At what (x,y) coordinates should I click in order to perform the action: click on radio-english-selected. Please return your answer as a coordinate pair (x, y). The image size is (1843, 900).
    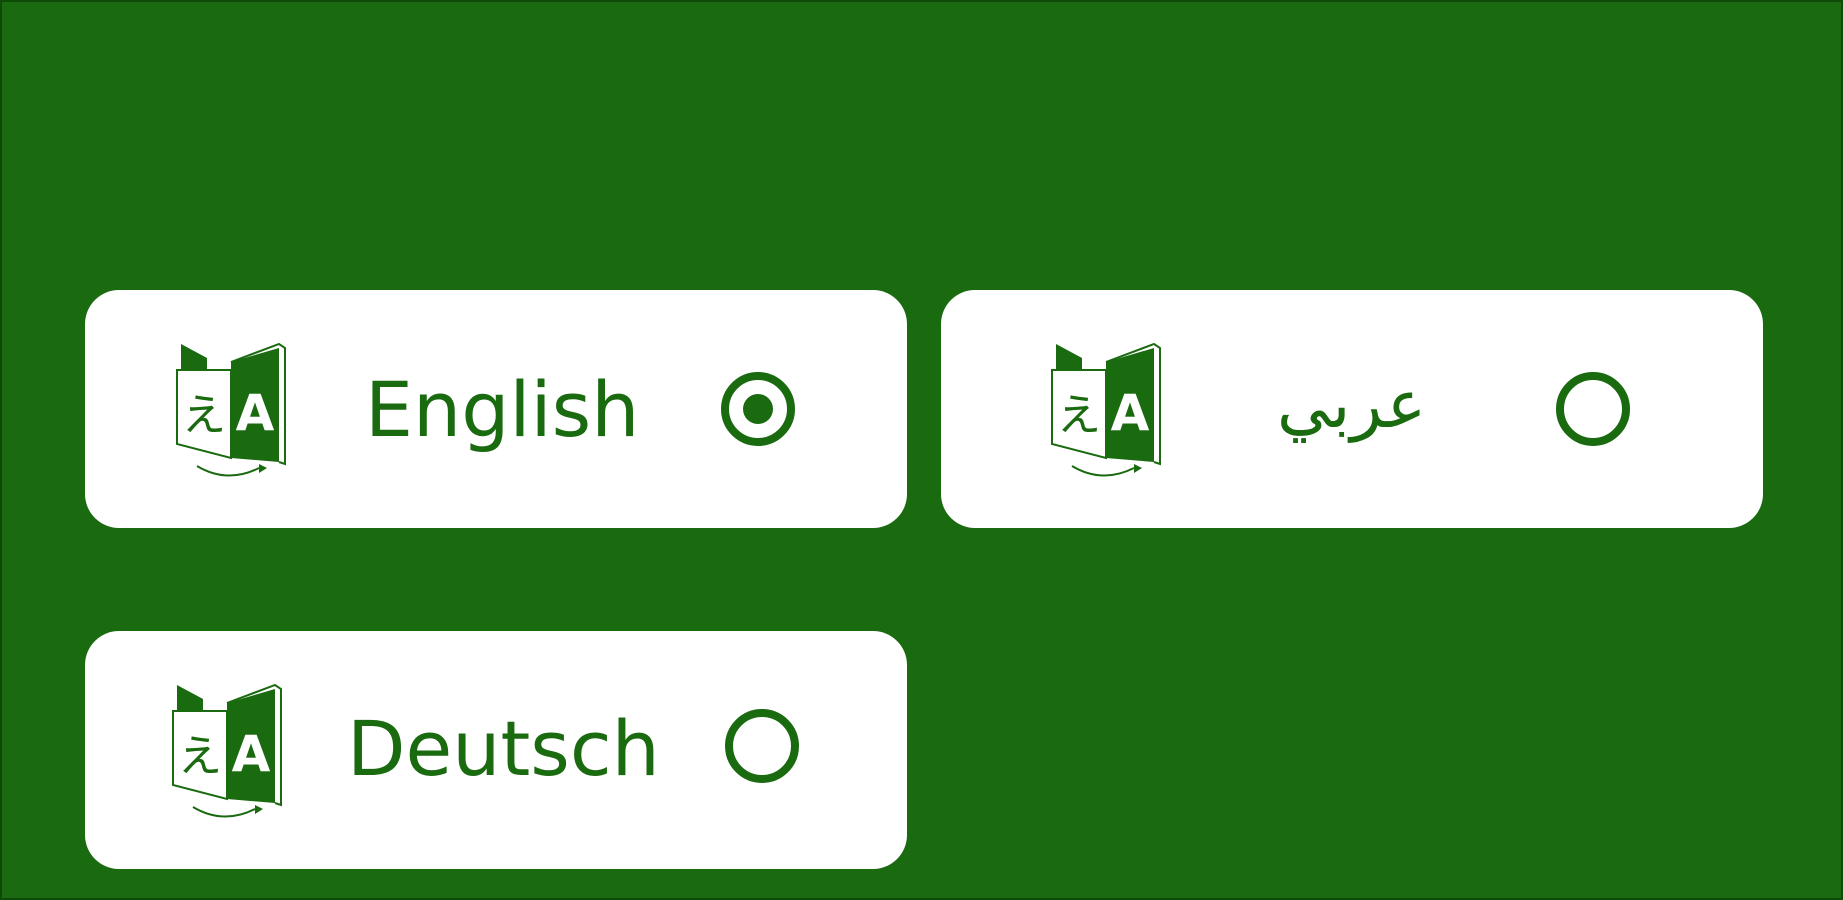
    Looking at the image, I should click on (758, 409).